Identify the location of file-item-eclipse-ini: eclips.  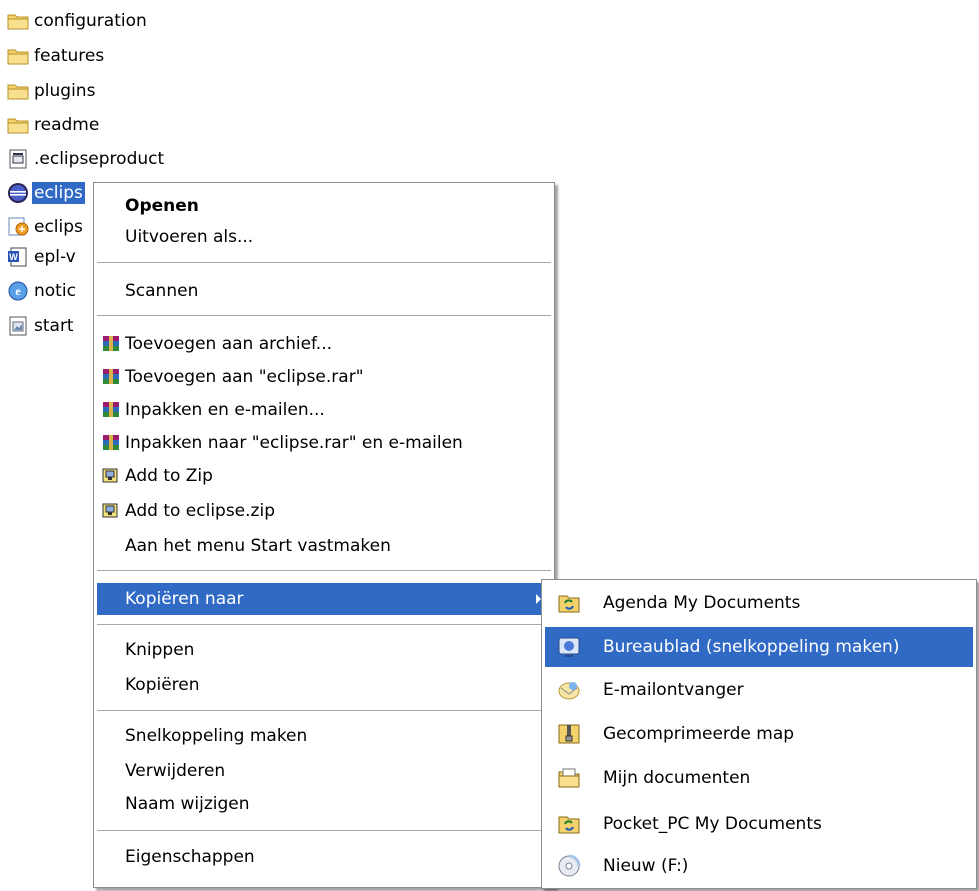
(45, 227).